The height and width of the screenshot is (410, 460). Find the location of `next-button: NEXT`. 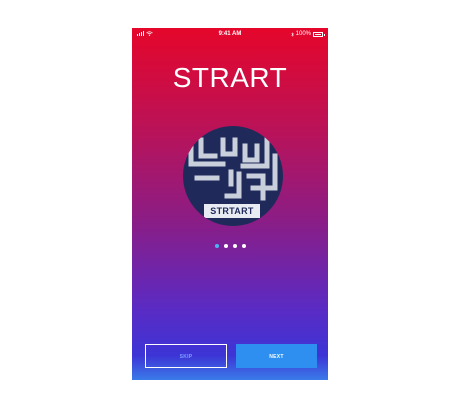

next-button: NEXT is located at coordinates (276, 356).